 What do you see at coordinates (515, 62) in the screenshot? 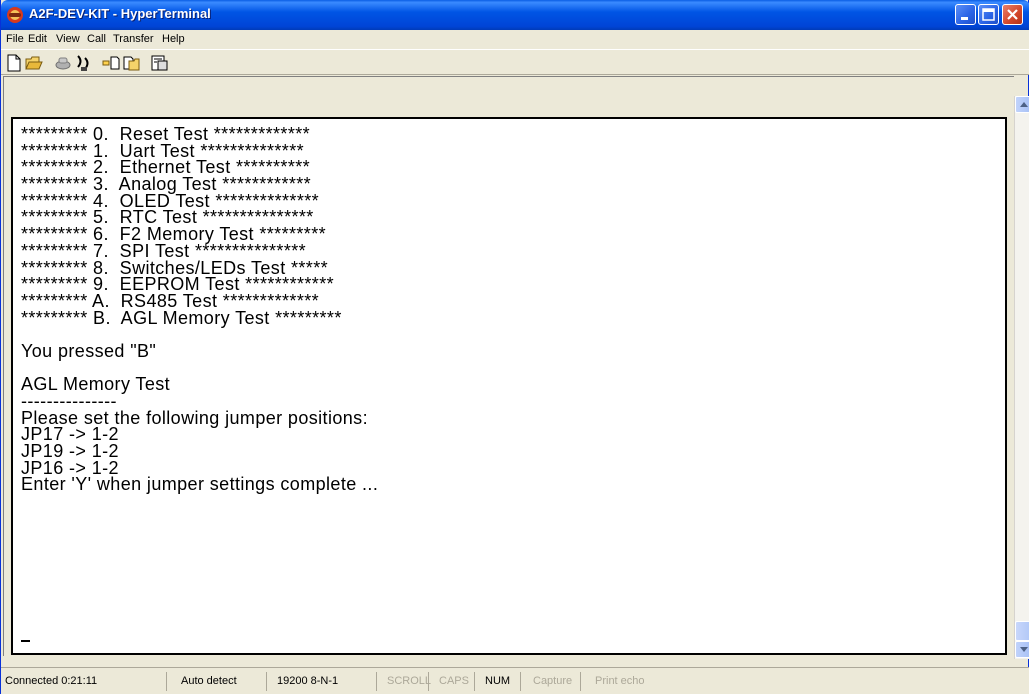
I see `toolbar` at bounding box center [515, 62].